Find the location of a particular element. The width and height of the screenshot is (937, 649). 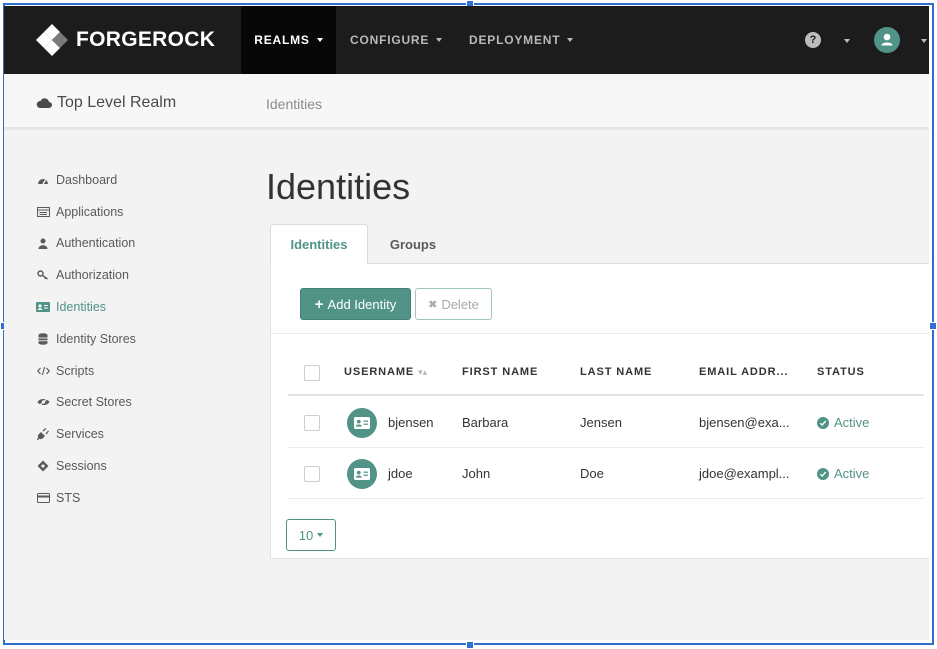

page-size-select: 10 is located at coordinates (311, 535).